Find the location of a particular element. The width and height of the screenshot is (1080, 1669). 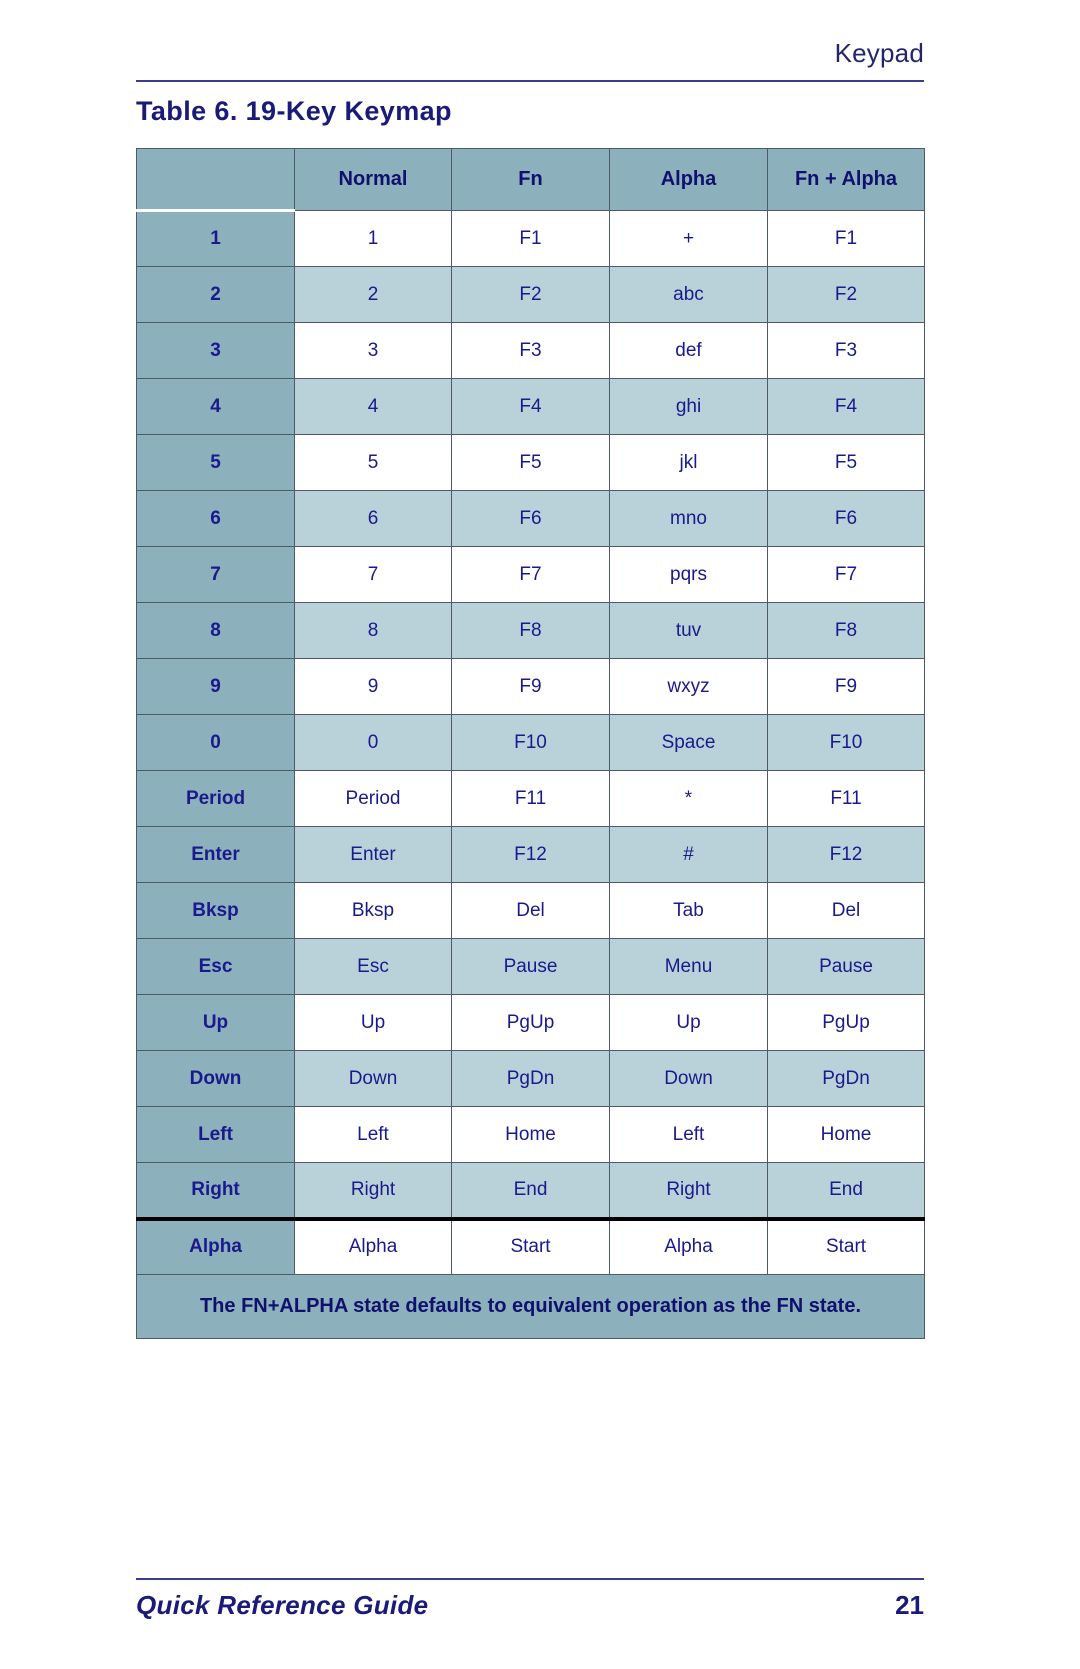

cell-normal: Alpha is located at coordinates (373, 1245).